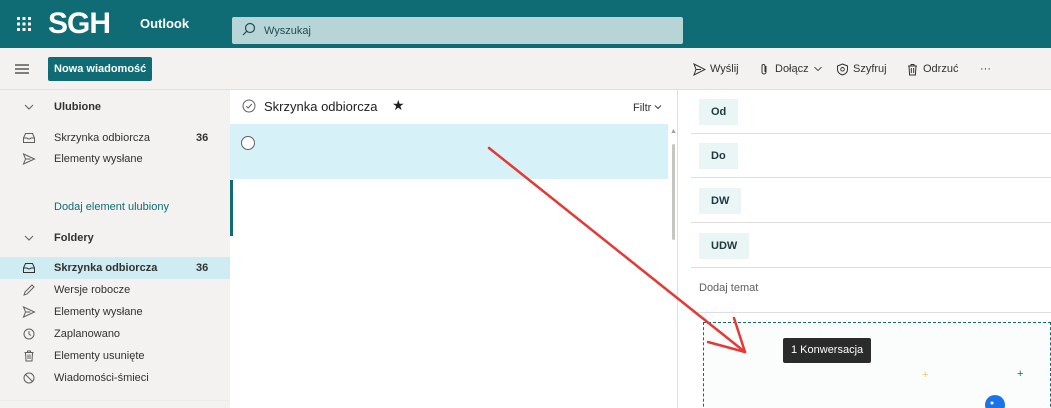 This screenshot has height=408, width=1051. Describe the element at coordinates (78, 107) in the screenshot. I see `favorites-label: Ulubione` at that location.